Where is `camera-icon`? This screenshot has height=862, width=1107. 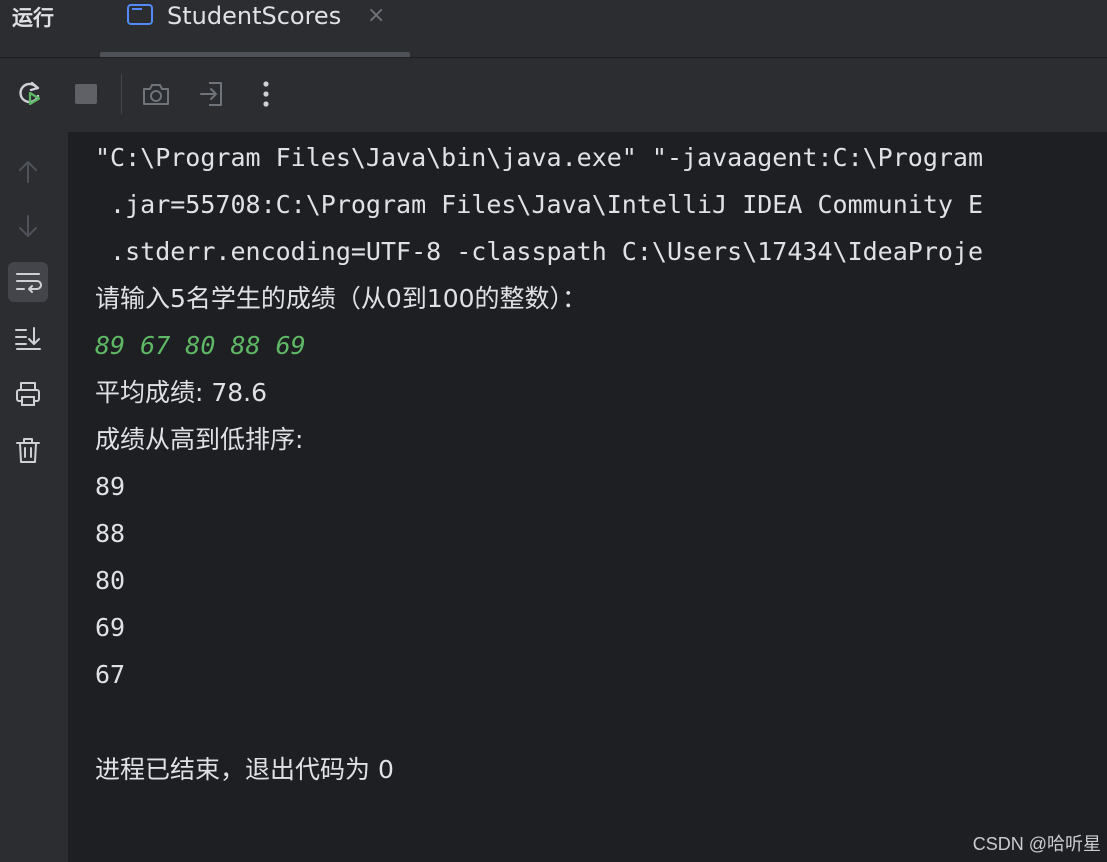 camera-icon is located at coordinates (156, 94).